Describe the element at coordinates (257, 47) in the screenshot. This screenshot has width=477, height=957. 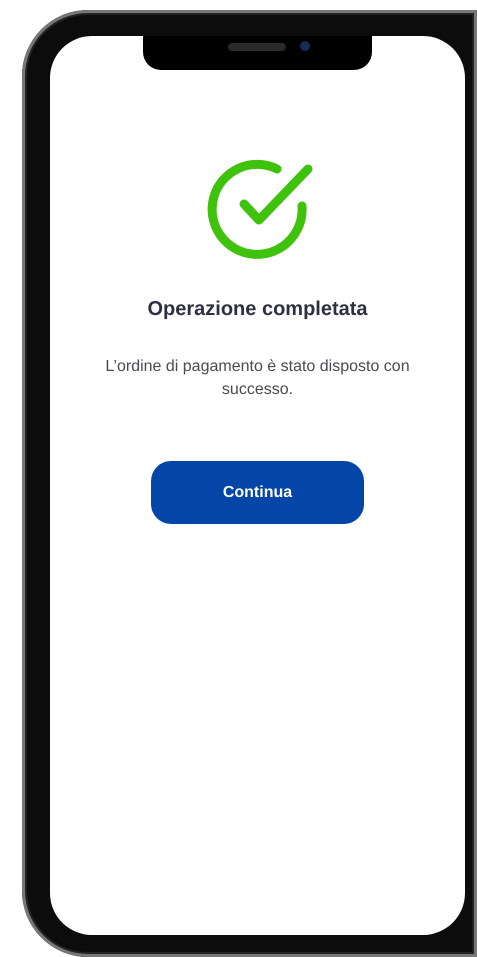
I see `speaker-icon` at that location.